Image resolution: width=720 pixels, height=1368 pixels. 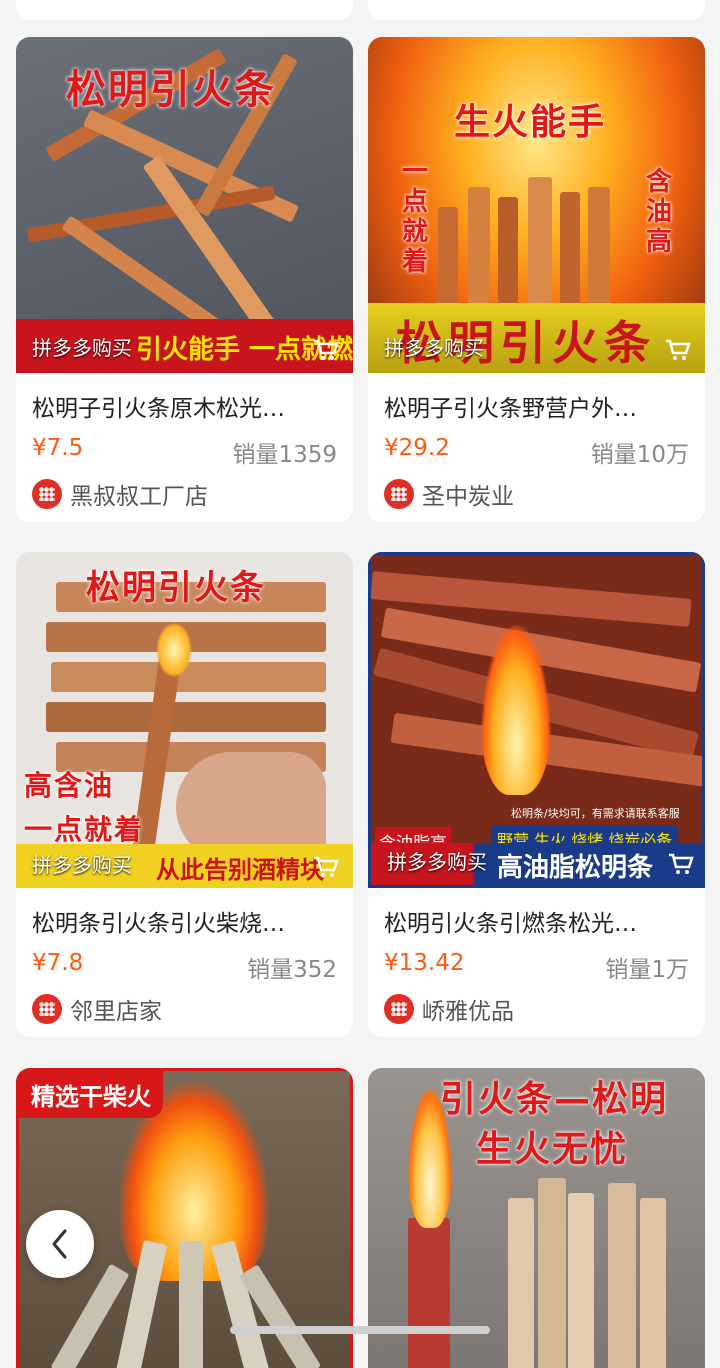 What do you see at coordinates (639, 455) in the screenshot?
I see `product-sales: 销量10万` at bounding box center [639, 455].